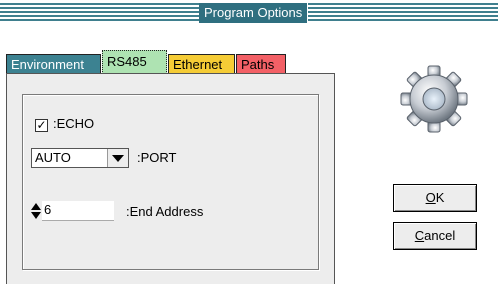  I want to click on end-address-label: :End Address, so click(165, 211).